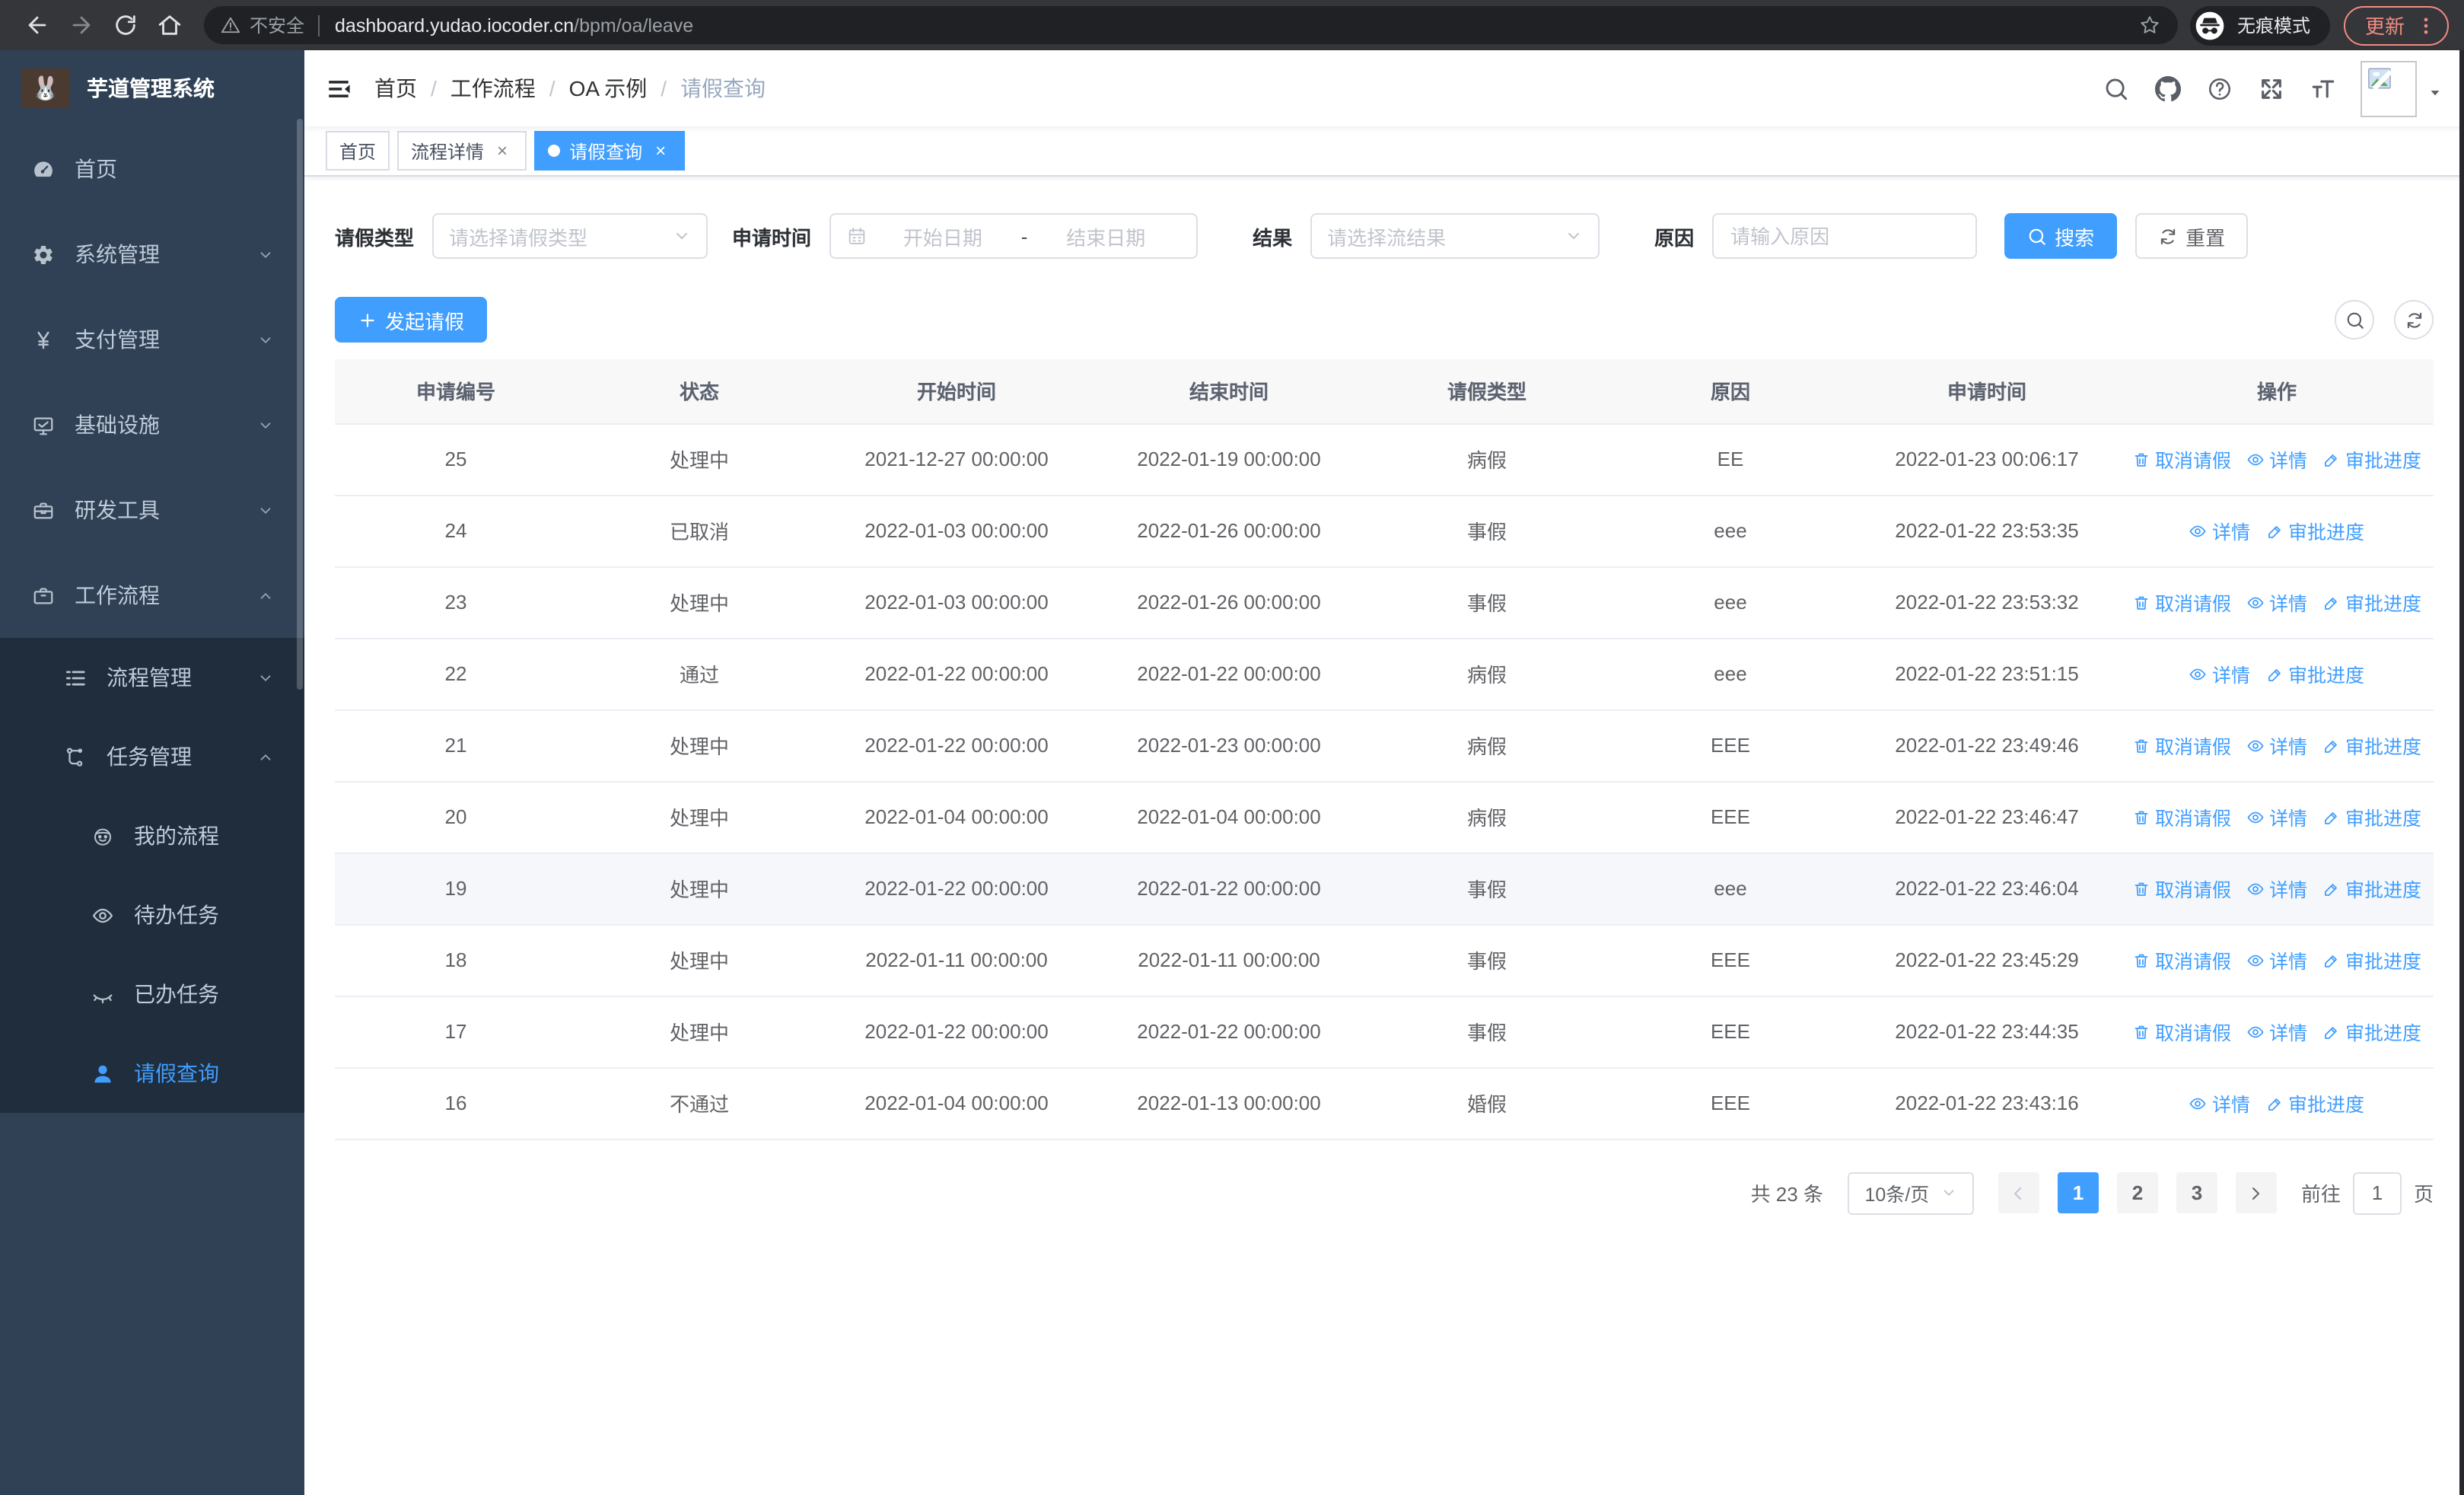 This screenshot has height=1495, width=2464. What do you see at coordinates (2389, 88) in the screenshot?
I see `user-avatar` at bounding box center [2389, 88].